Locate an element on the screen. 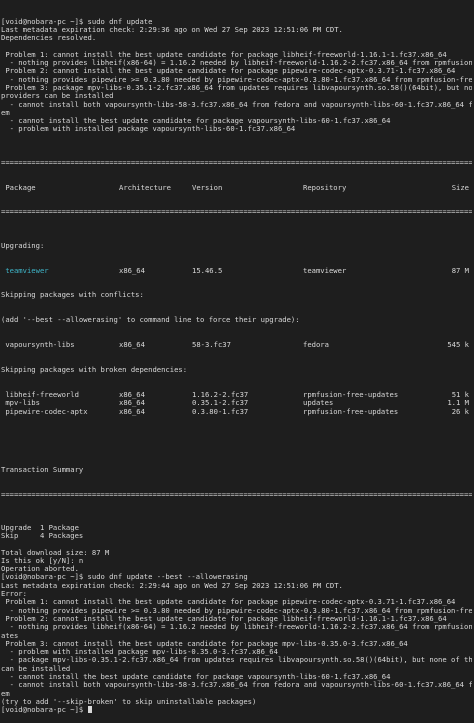 Image resolution: width=474 pixels, height=723 pixels. cell-size: 87 M is located at coordinates (460, 270).